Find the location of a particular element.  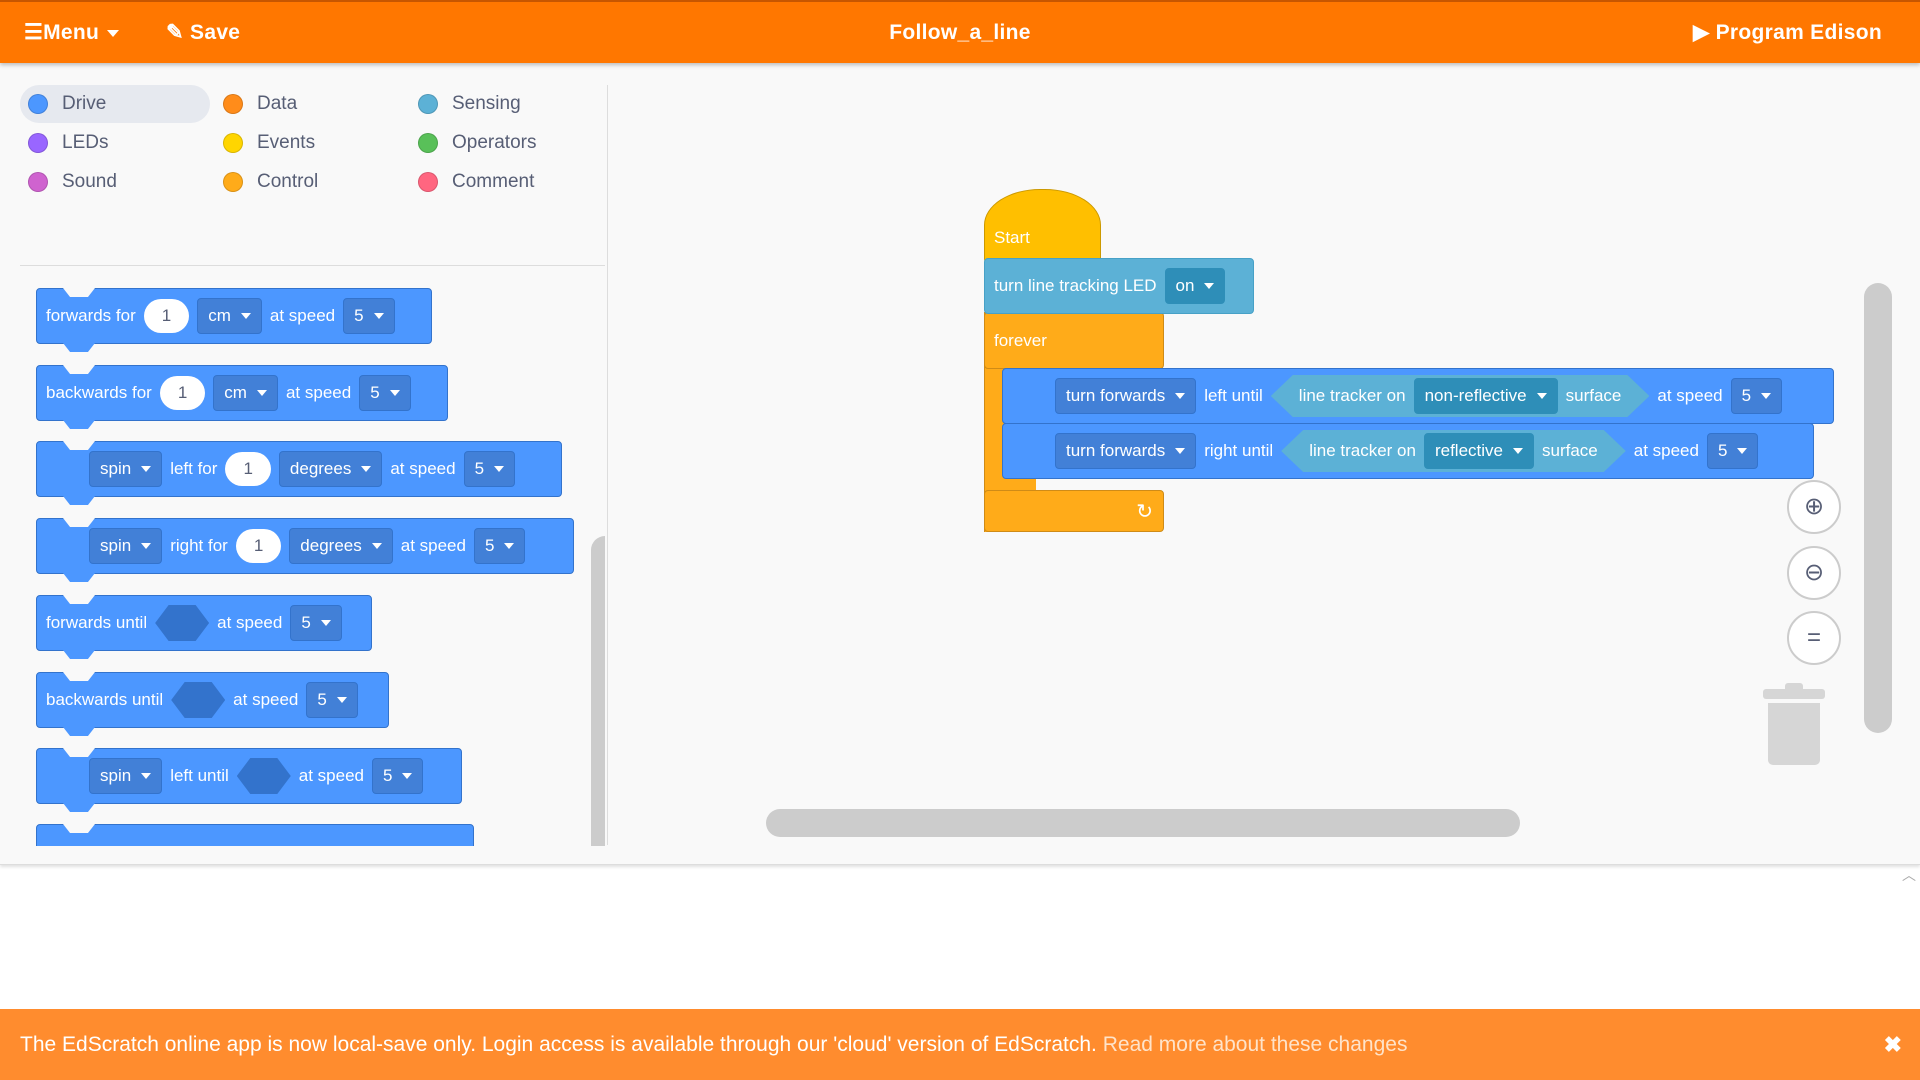

block-spin-left-for: spin left for 1 degrees at speed 5 is located at coordinates (299, 473).